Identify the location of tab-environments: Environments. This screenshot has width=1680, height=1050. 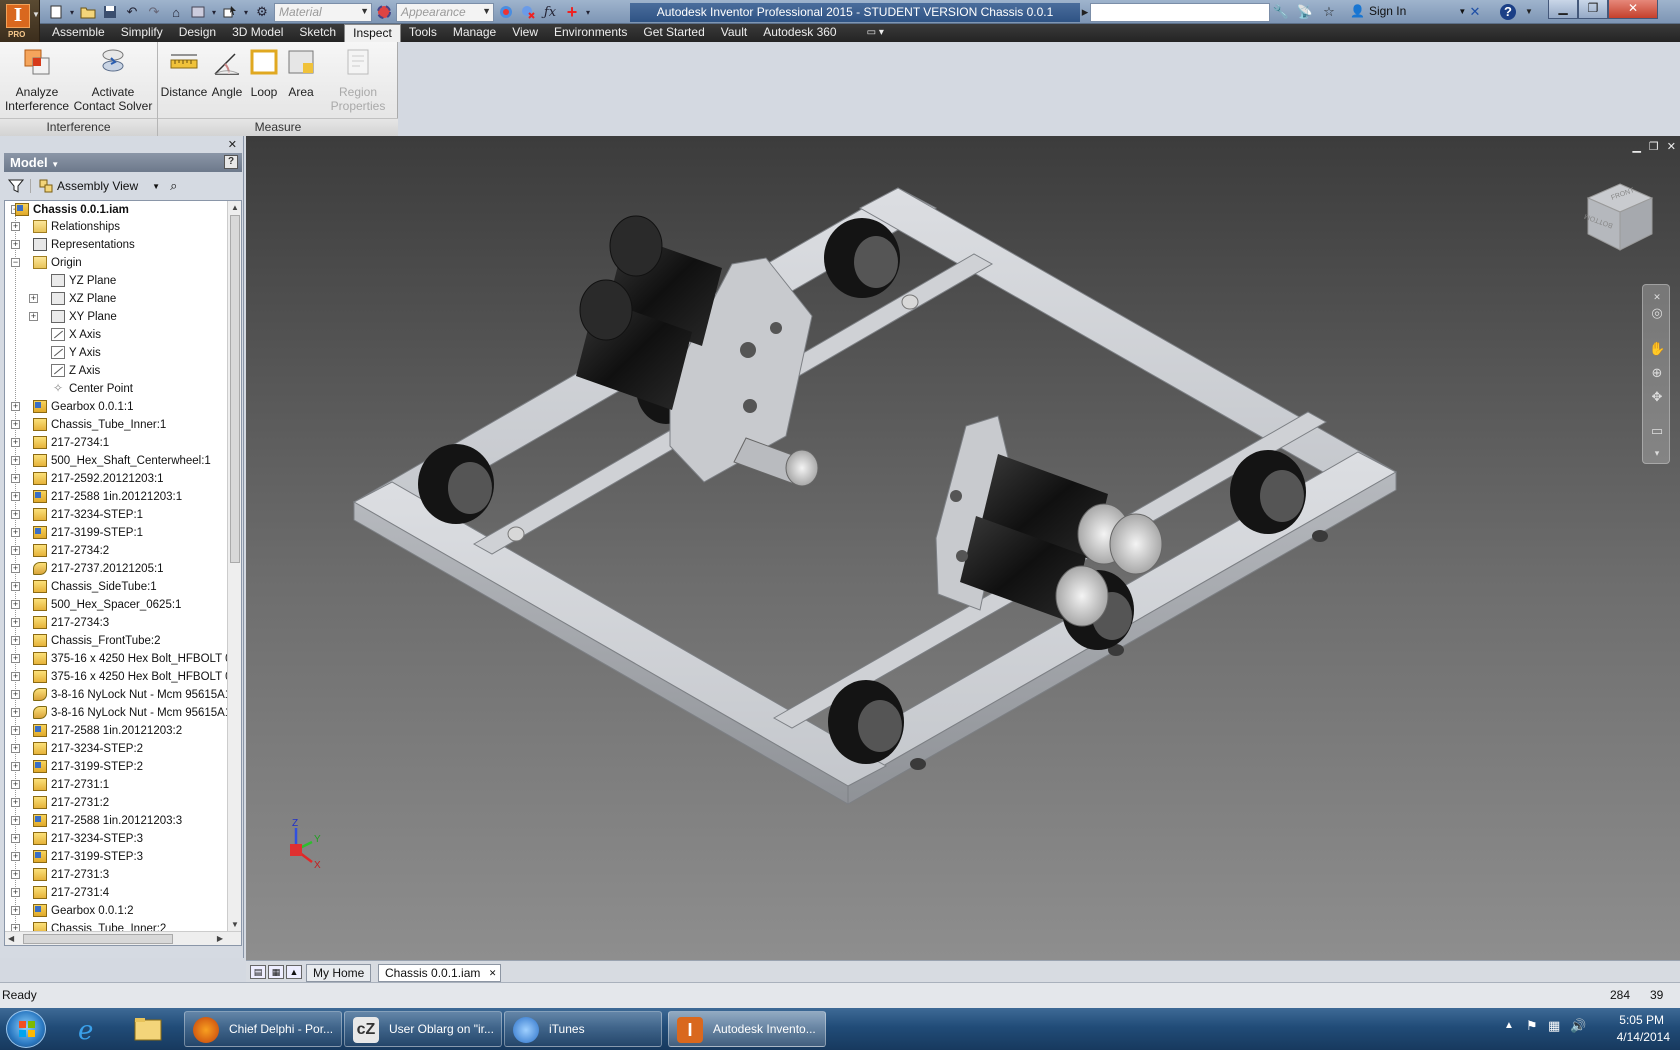
(590, 33).